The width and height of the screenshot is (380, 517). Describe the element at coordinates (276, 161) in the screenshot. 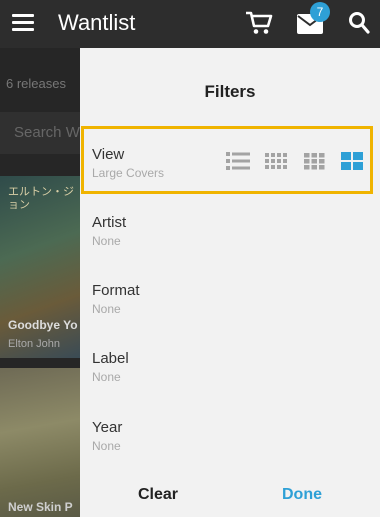

I see `small-grid-icon` at that location.